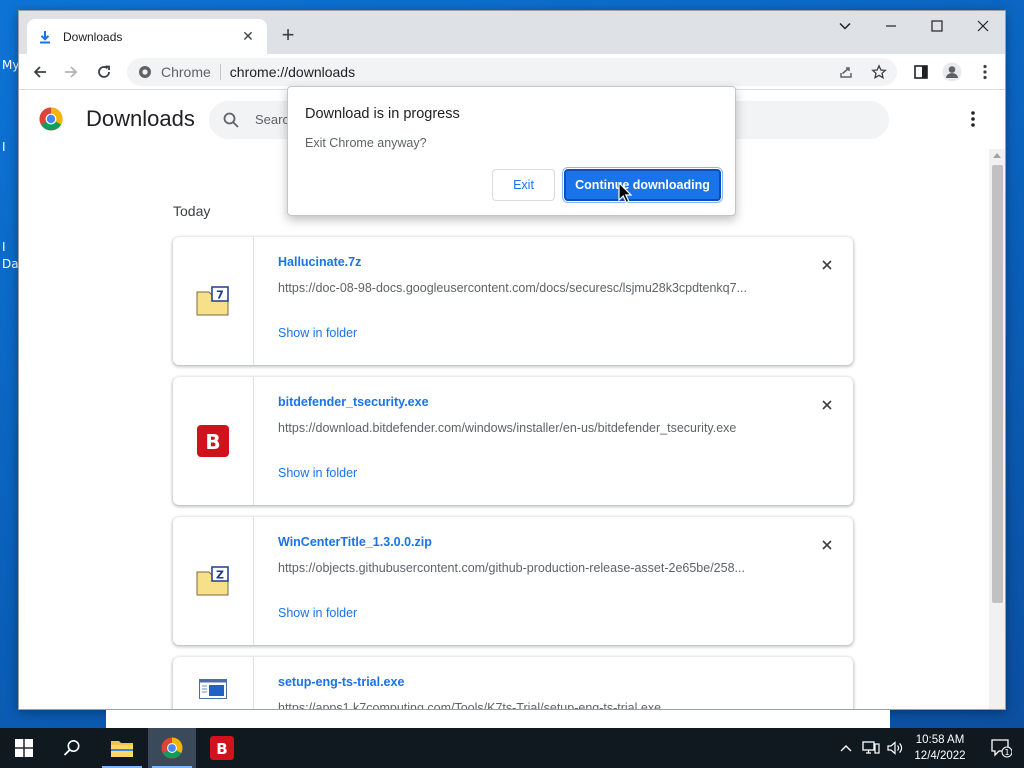  What do you see at coordinates (192, 211) in the screenshot?
I see `date-group-label: Today` at bounding box center [192, 211].